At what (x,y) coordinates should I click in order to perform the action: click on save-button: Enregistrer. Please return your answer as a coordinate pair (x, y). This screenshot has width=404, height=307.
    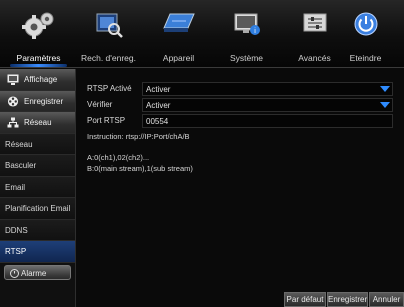
    Looking at the image, I should click on (347, 299).